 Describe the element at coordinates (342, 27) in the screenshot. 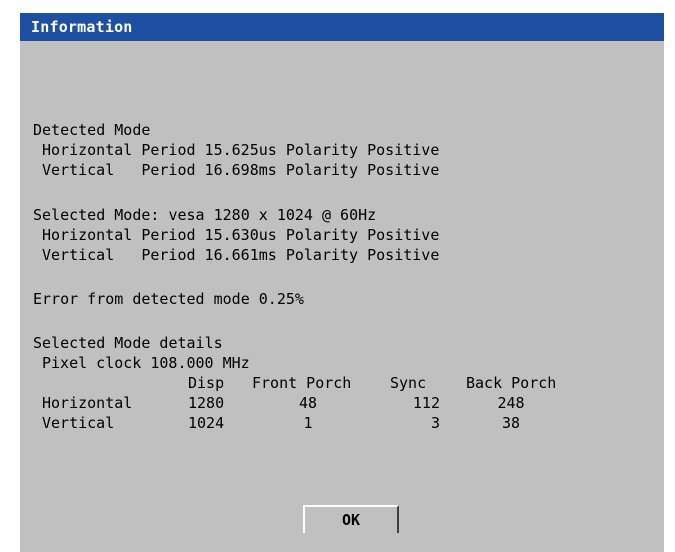

I see `dialog-title: Information` at that location.